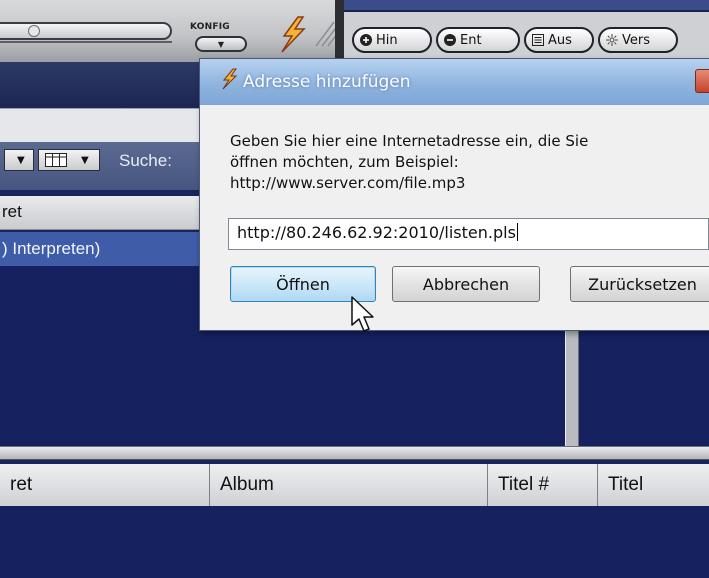 The width and height of the screenshot is (709, 578). What do you see at coordinates (105, 85) in the screenshot?
I see `library-titlebar` at bounding box center [105, 85].